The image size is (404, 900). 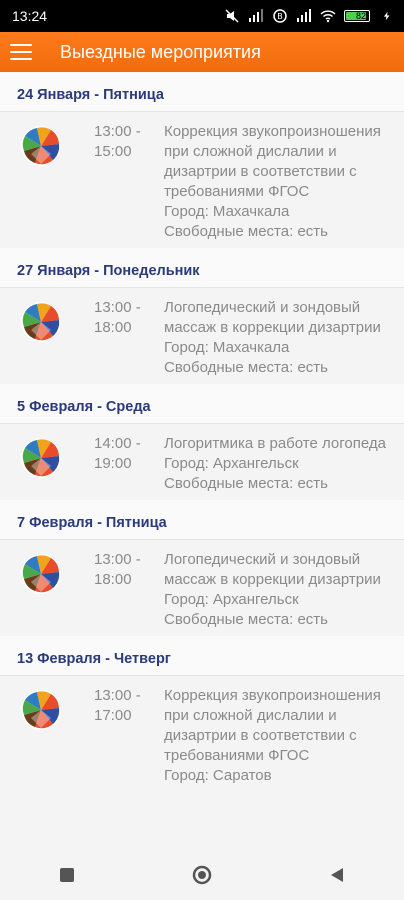 I want to click on event-date-header: 24 Января - Пятница, so click(x=202, y=92).